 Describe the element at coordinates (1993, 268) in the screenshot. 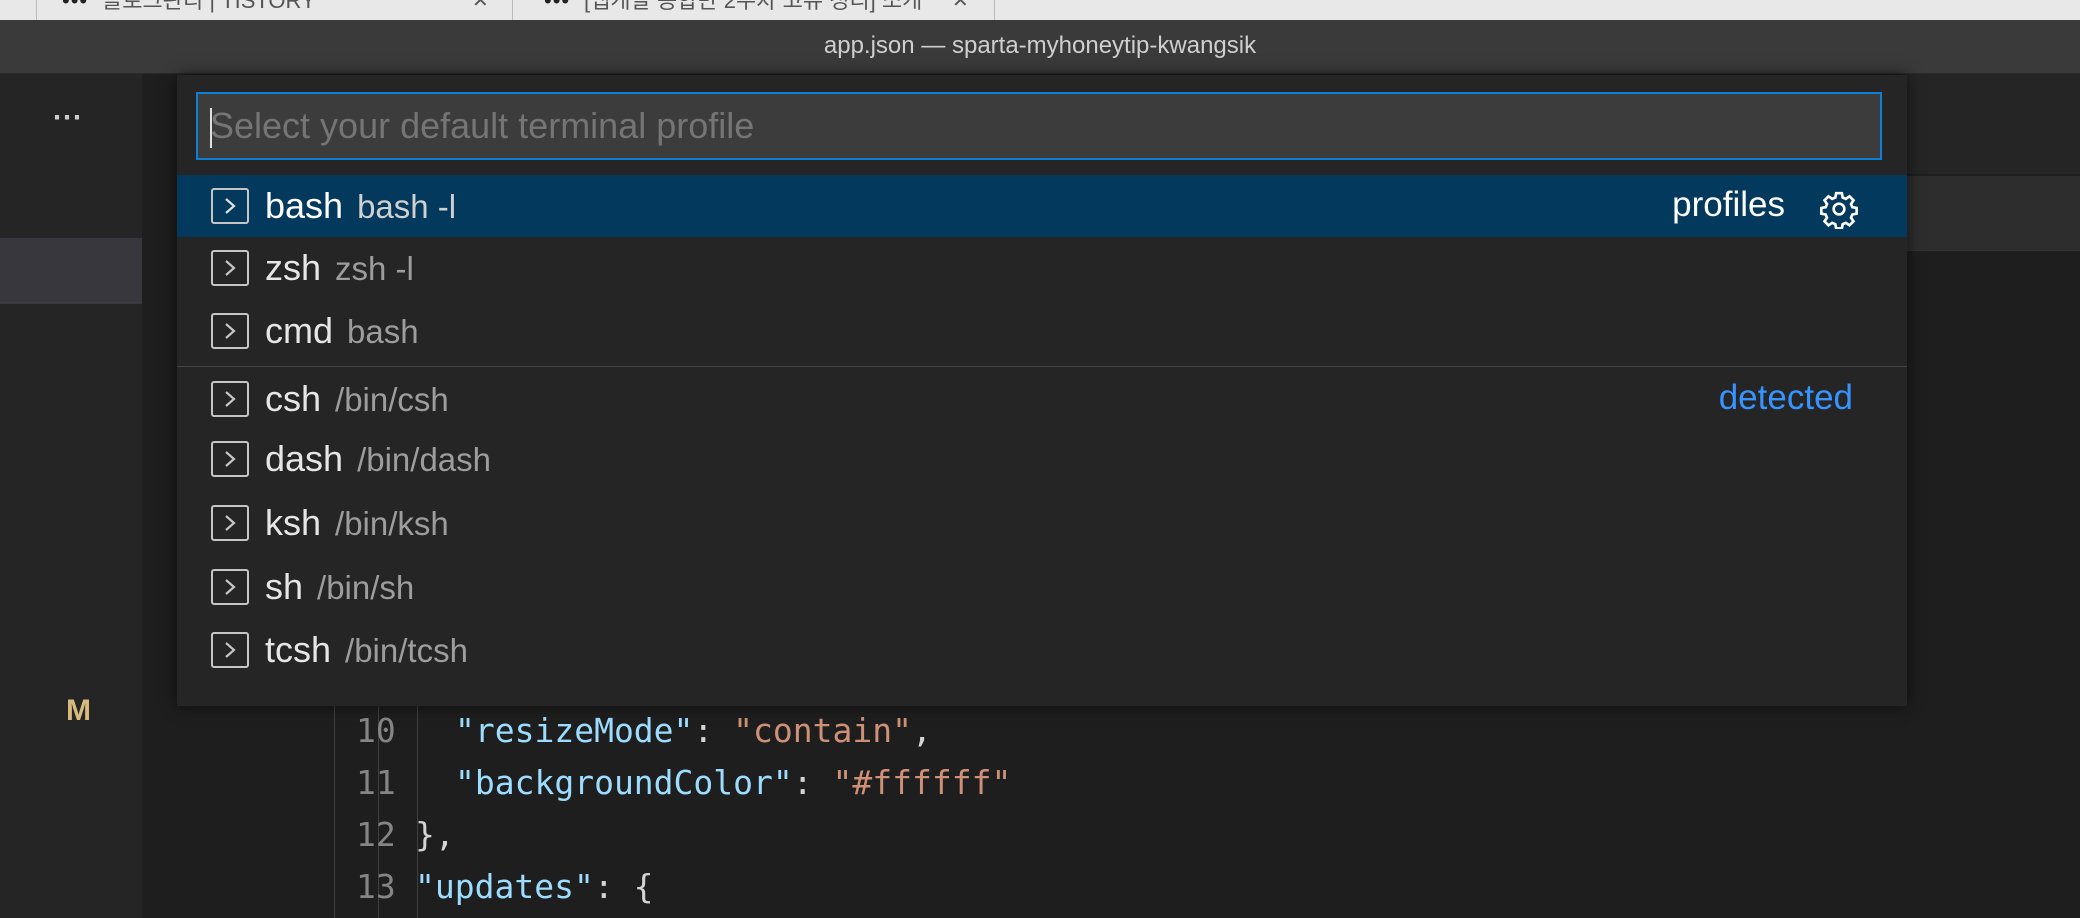

I see `editor-breadcrumb` at that location.